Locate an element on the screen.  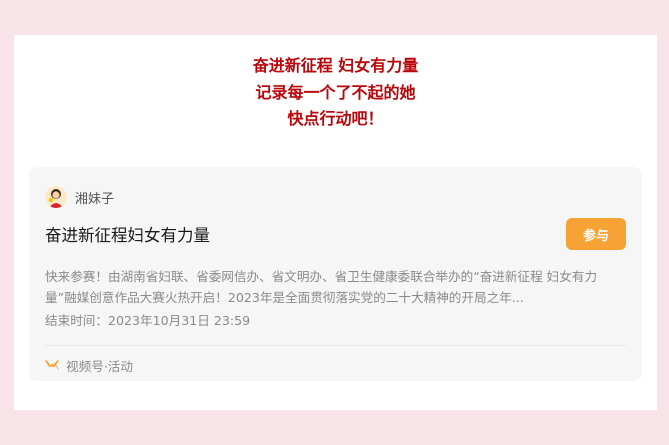
end-time: 结束时间：2023年10月31日 23:59 is located at coordinates (148, 320).